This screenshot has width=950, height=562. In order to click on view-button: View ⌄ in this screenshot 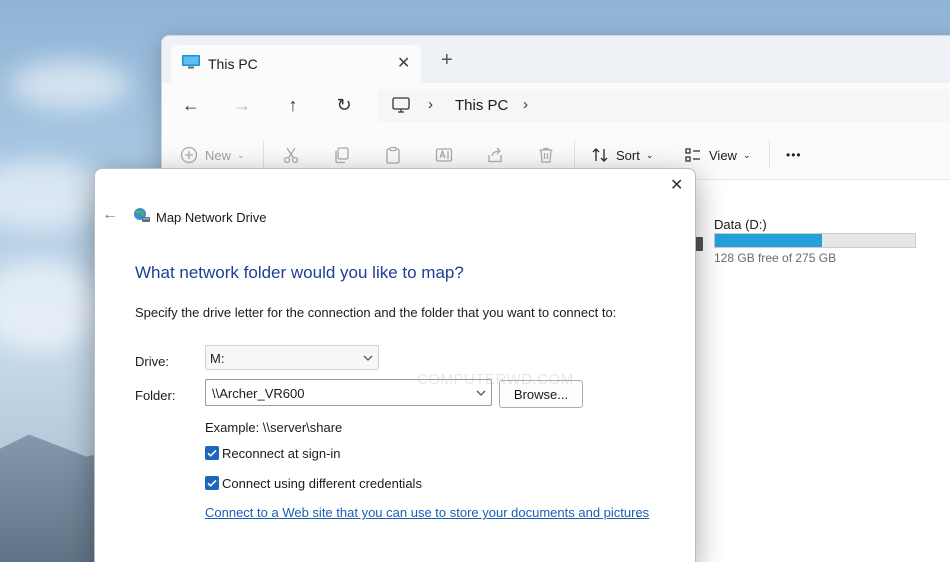, I will do `click(717, 155)`.